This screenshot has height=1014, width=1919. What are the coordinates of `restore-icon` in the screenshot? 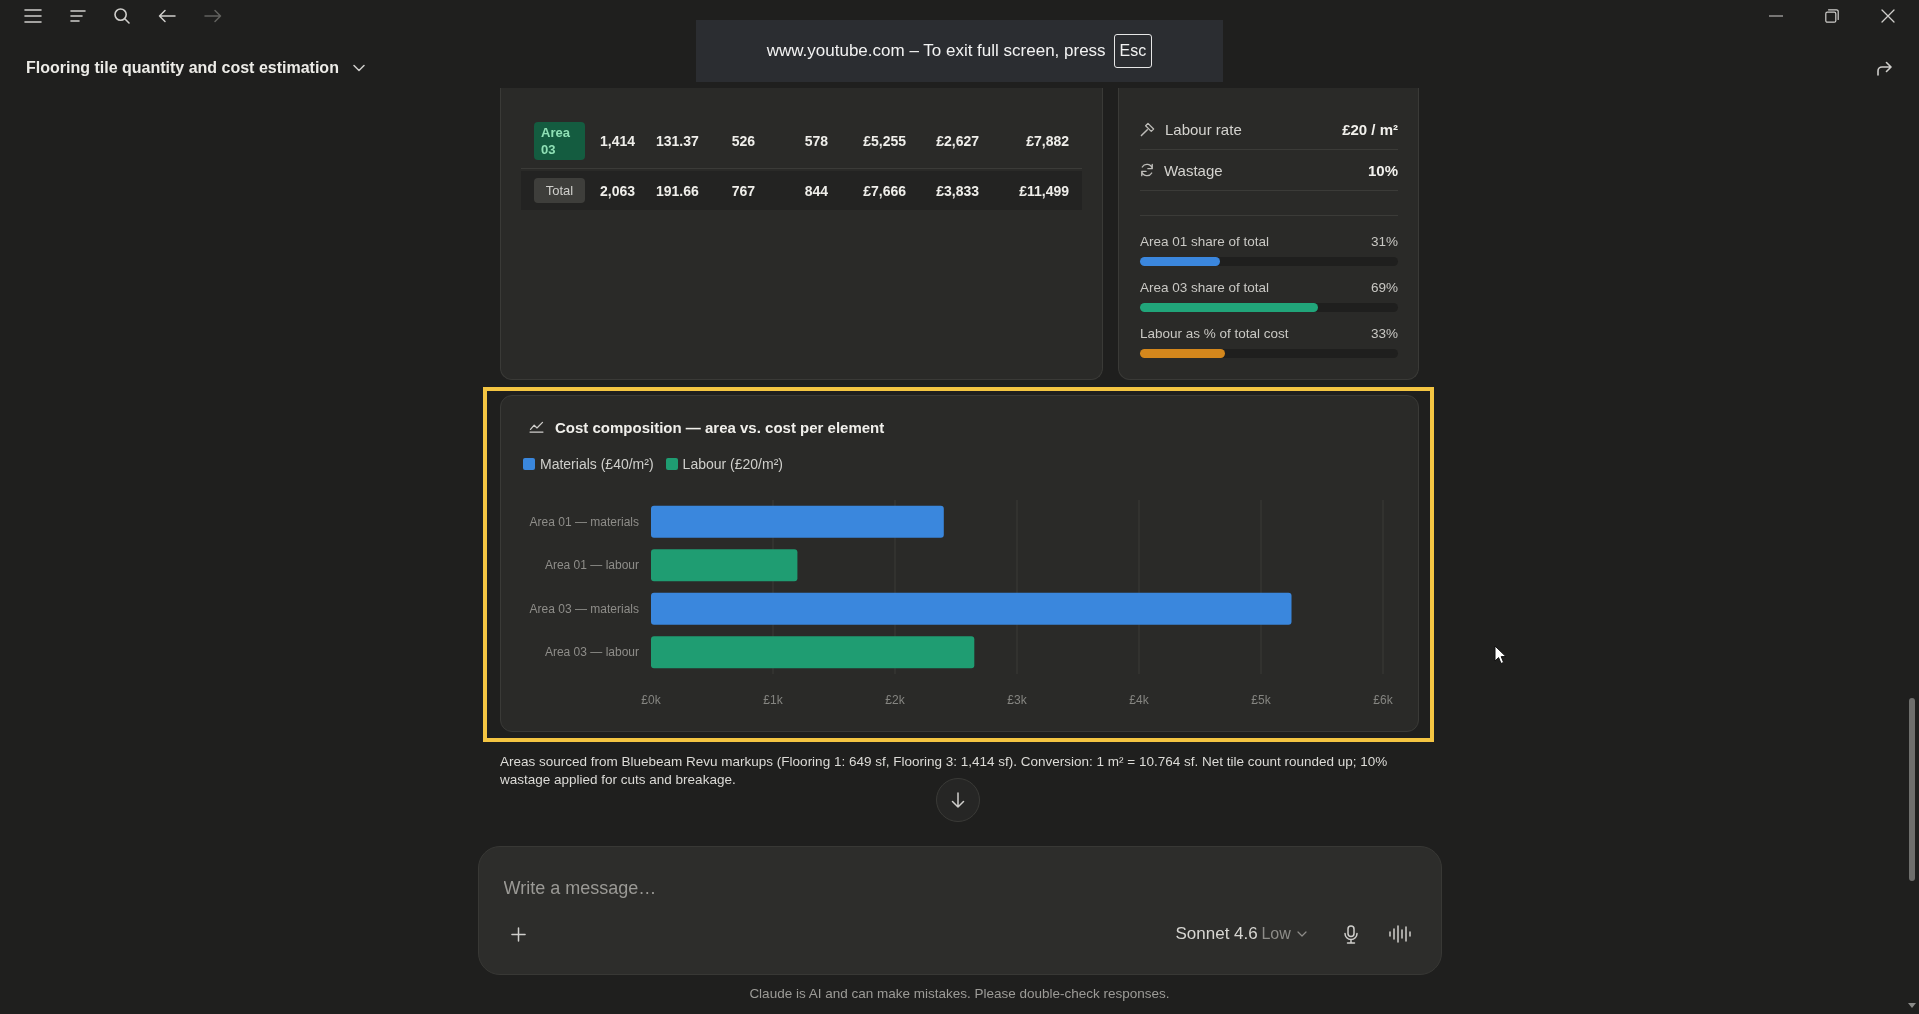 It's located at (1832, 16).